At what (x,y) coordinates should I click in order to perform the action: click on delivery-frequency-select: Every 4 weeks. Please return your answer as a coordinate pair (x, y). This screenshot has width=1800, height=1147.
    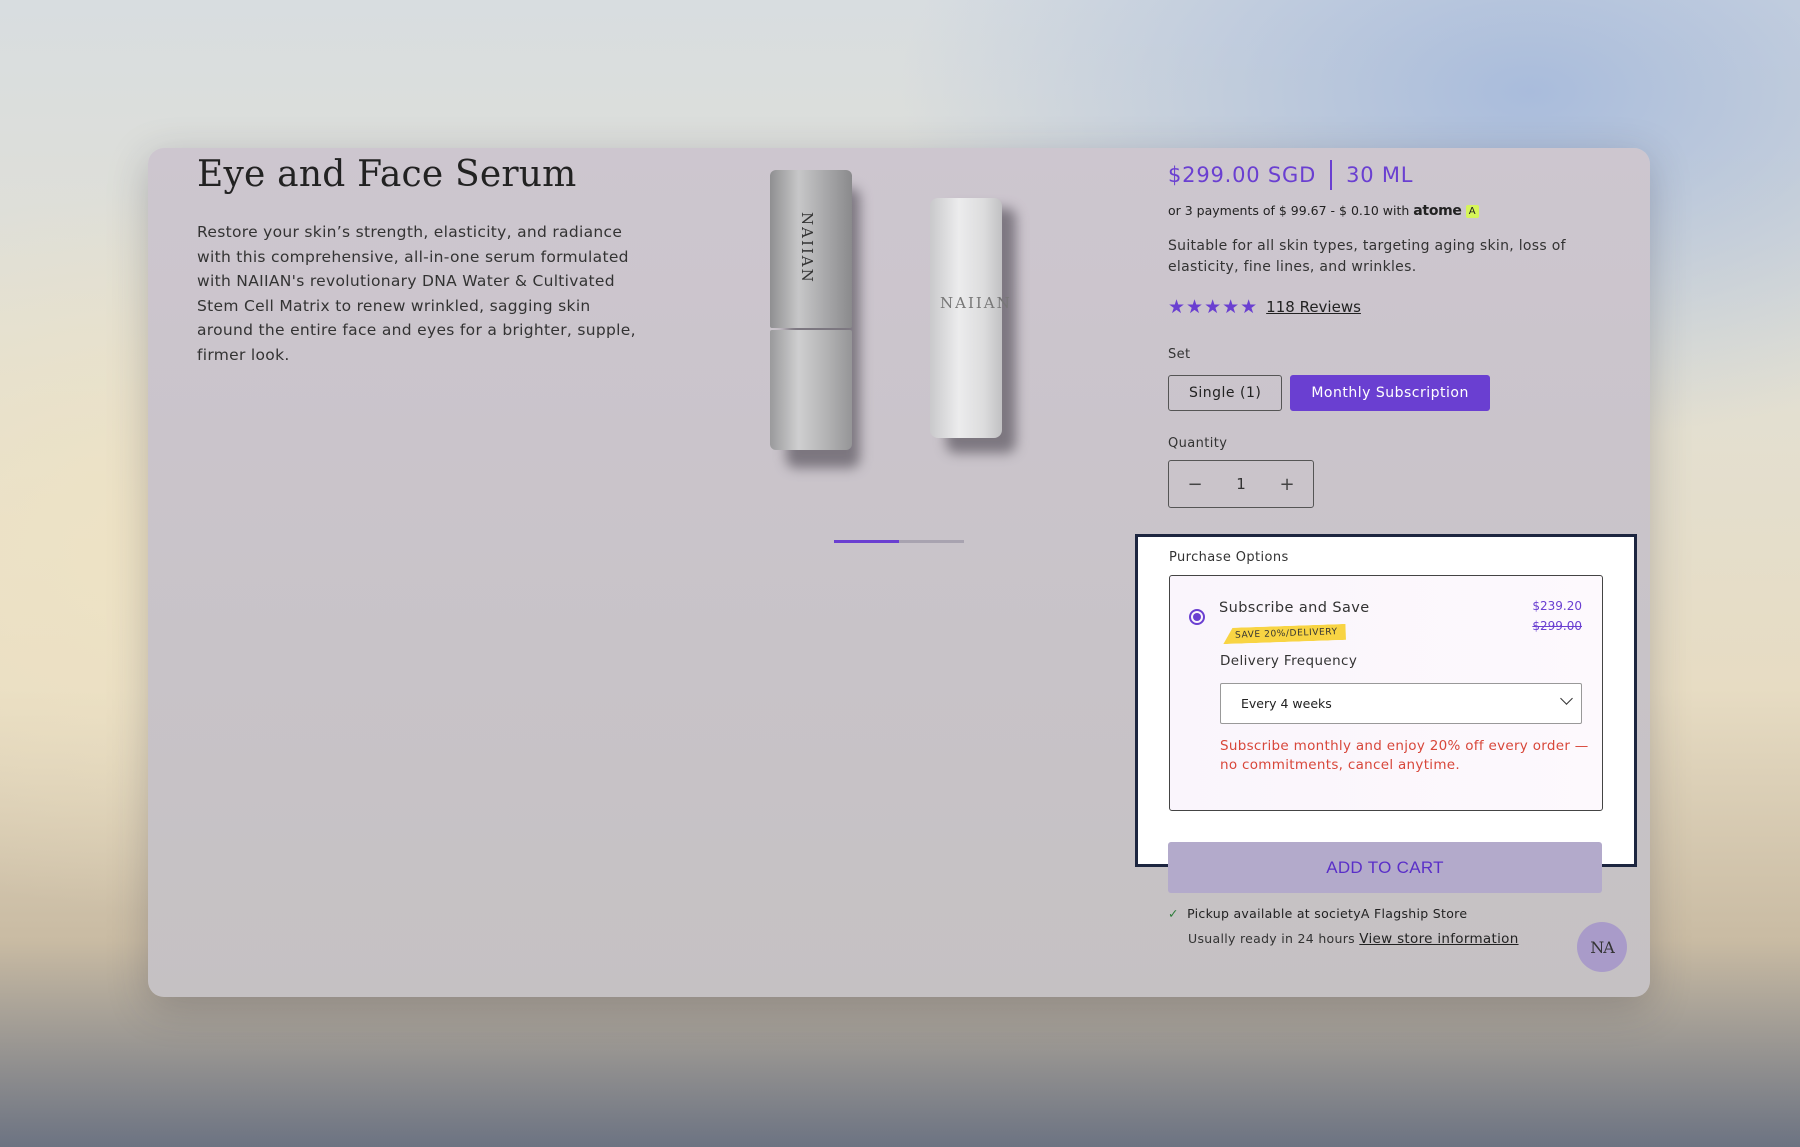
    Looking at the image, I should click on (1401, 703).